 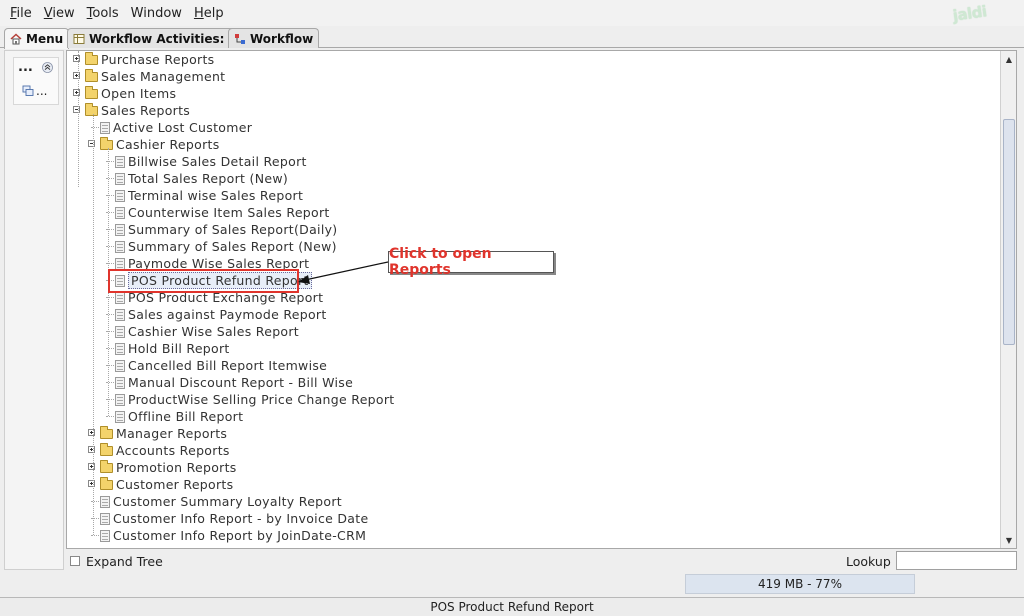 I want to click on scroll-up-button: ▲, so click(x=1009, y=59).